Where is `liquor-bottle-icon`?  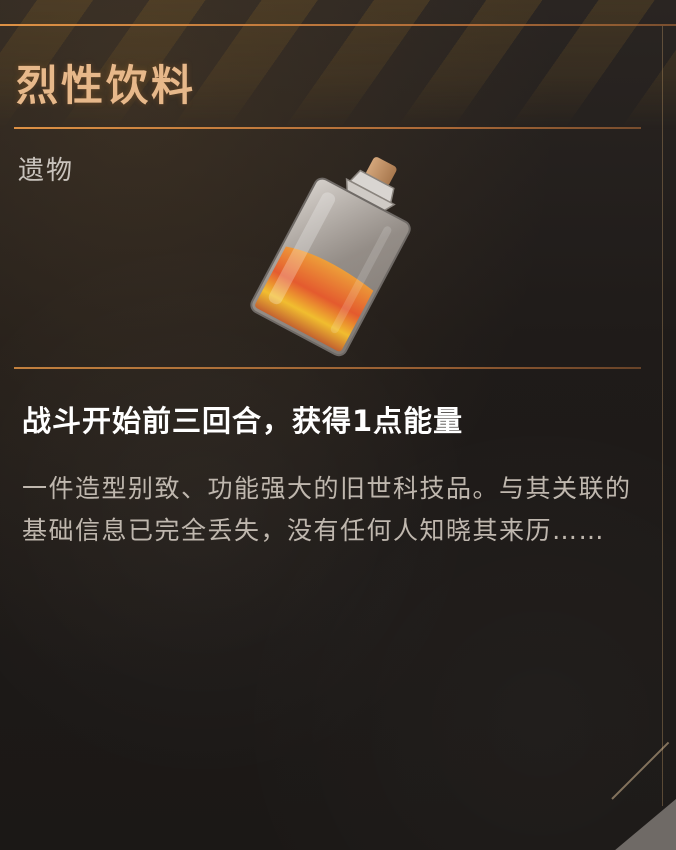
liquor-bottle-icon is located at coordinates (330, 257).